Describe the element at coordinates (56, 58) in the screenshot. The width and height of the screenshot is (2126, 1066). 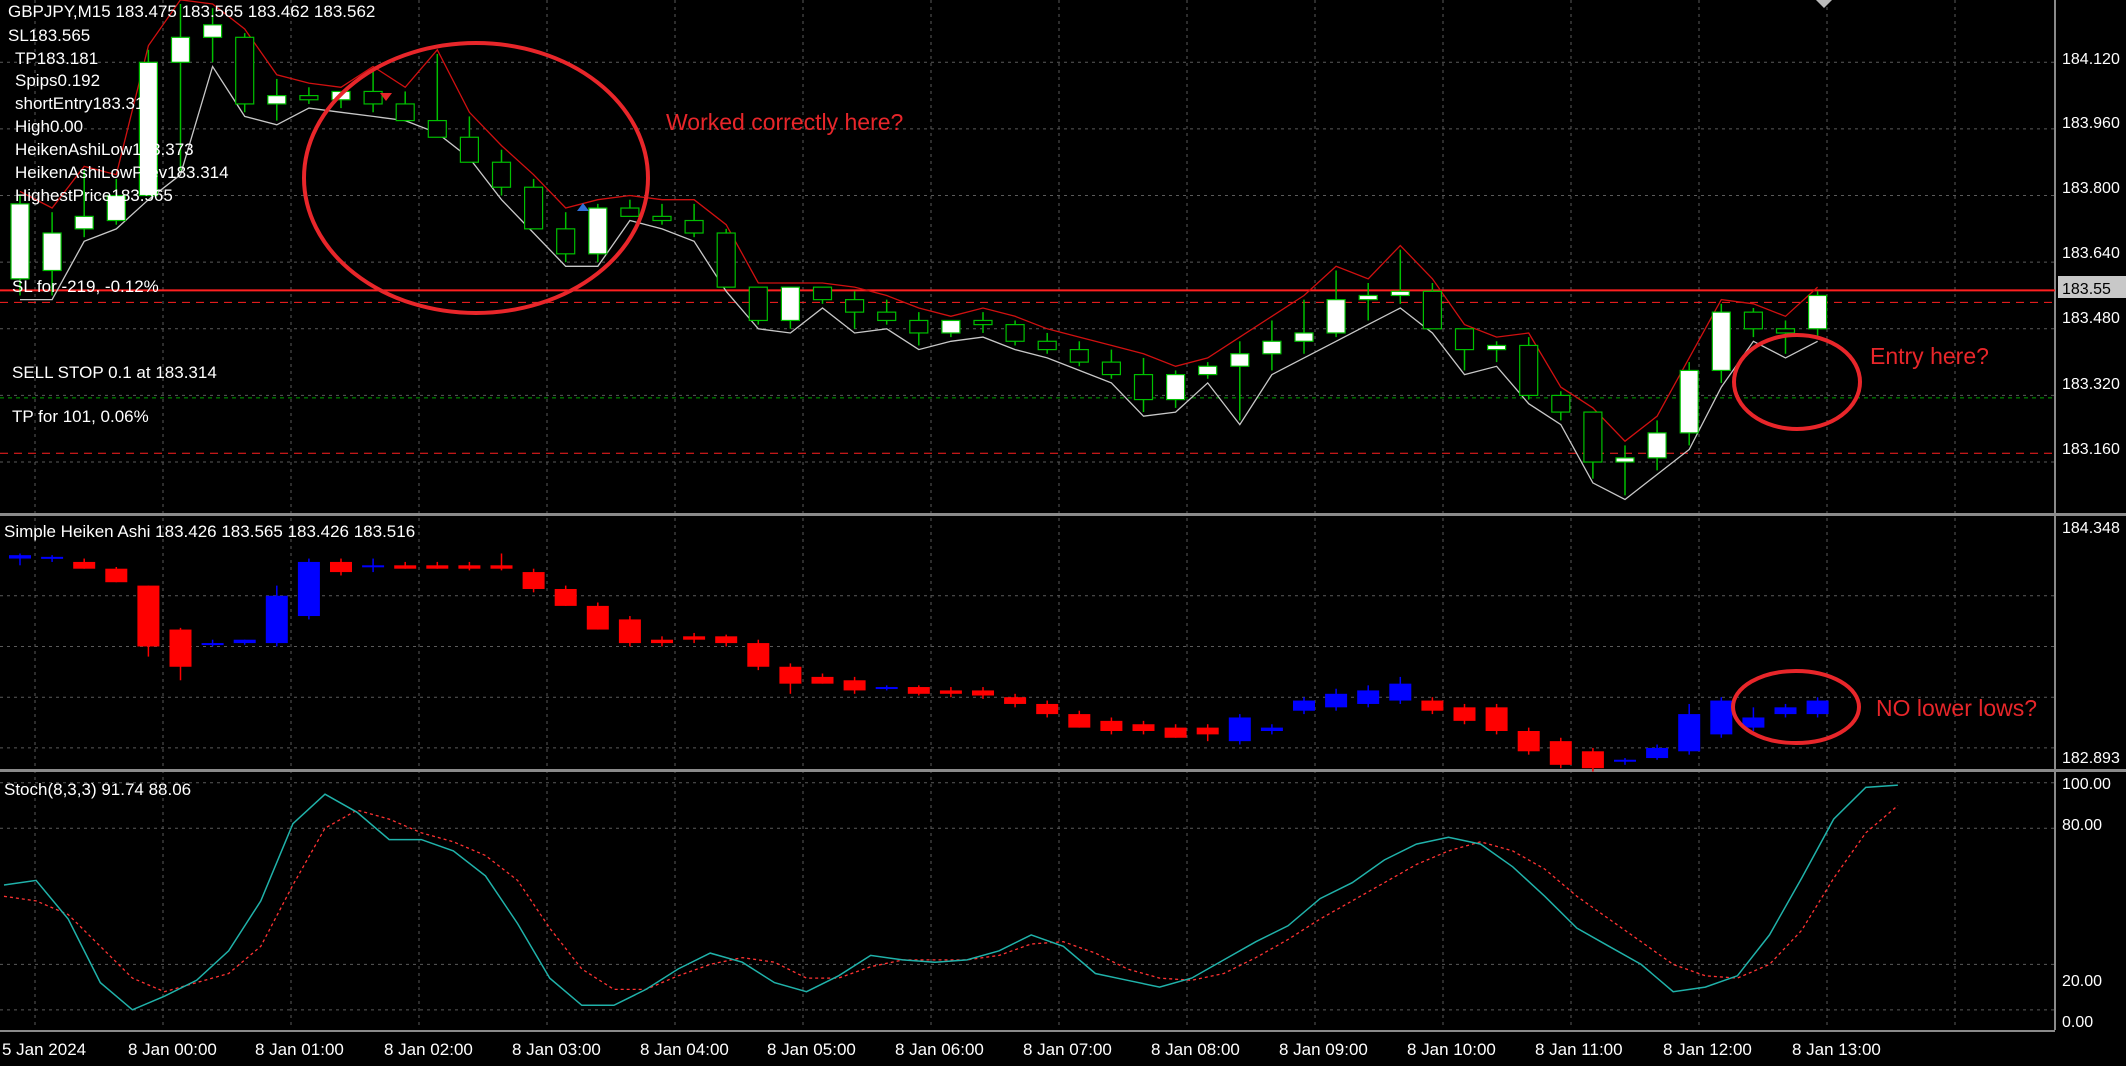
I see `info-line: TP183.181` at that location.